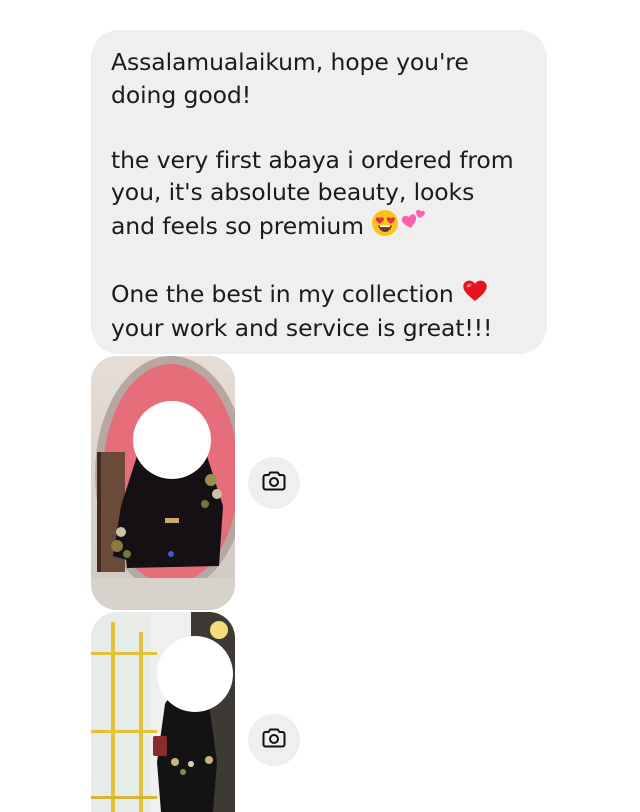 Image resolution: width=640 pixels, height=812 pixels. What do you see at coordinates (181, 94) in the screenshot?
I see `message-line: doing good!` at bounding box center [181, 94].